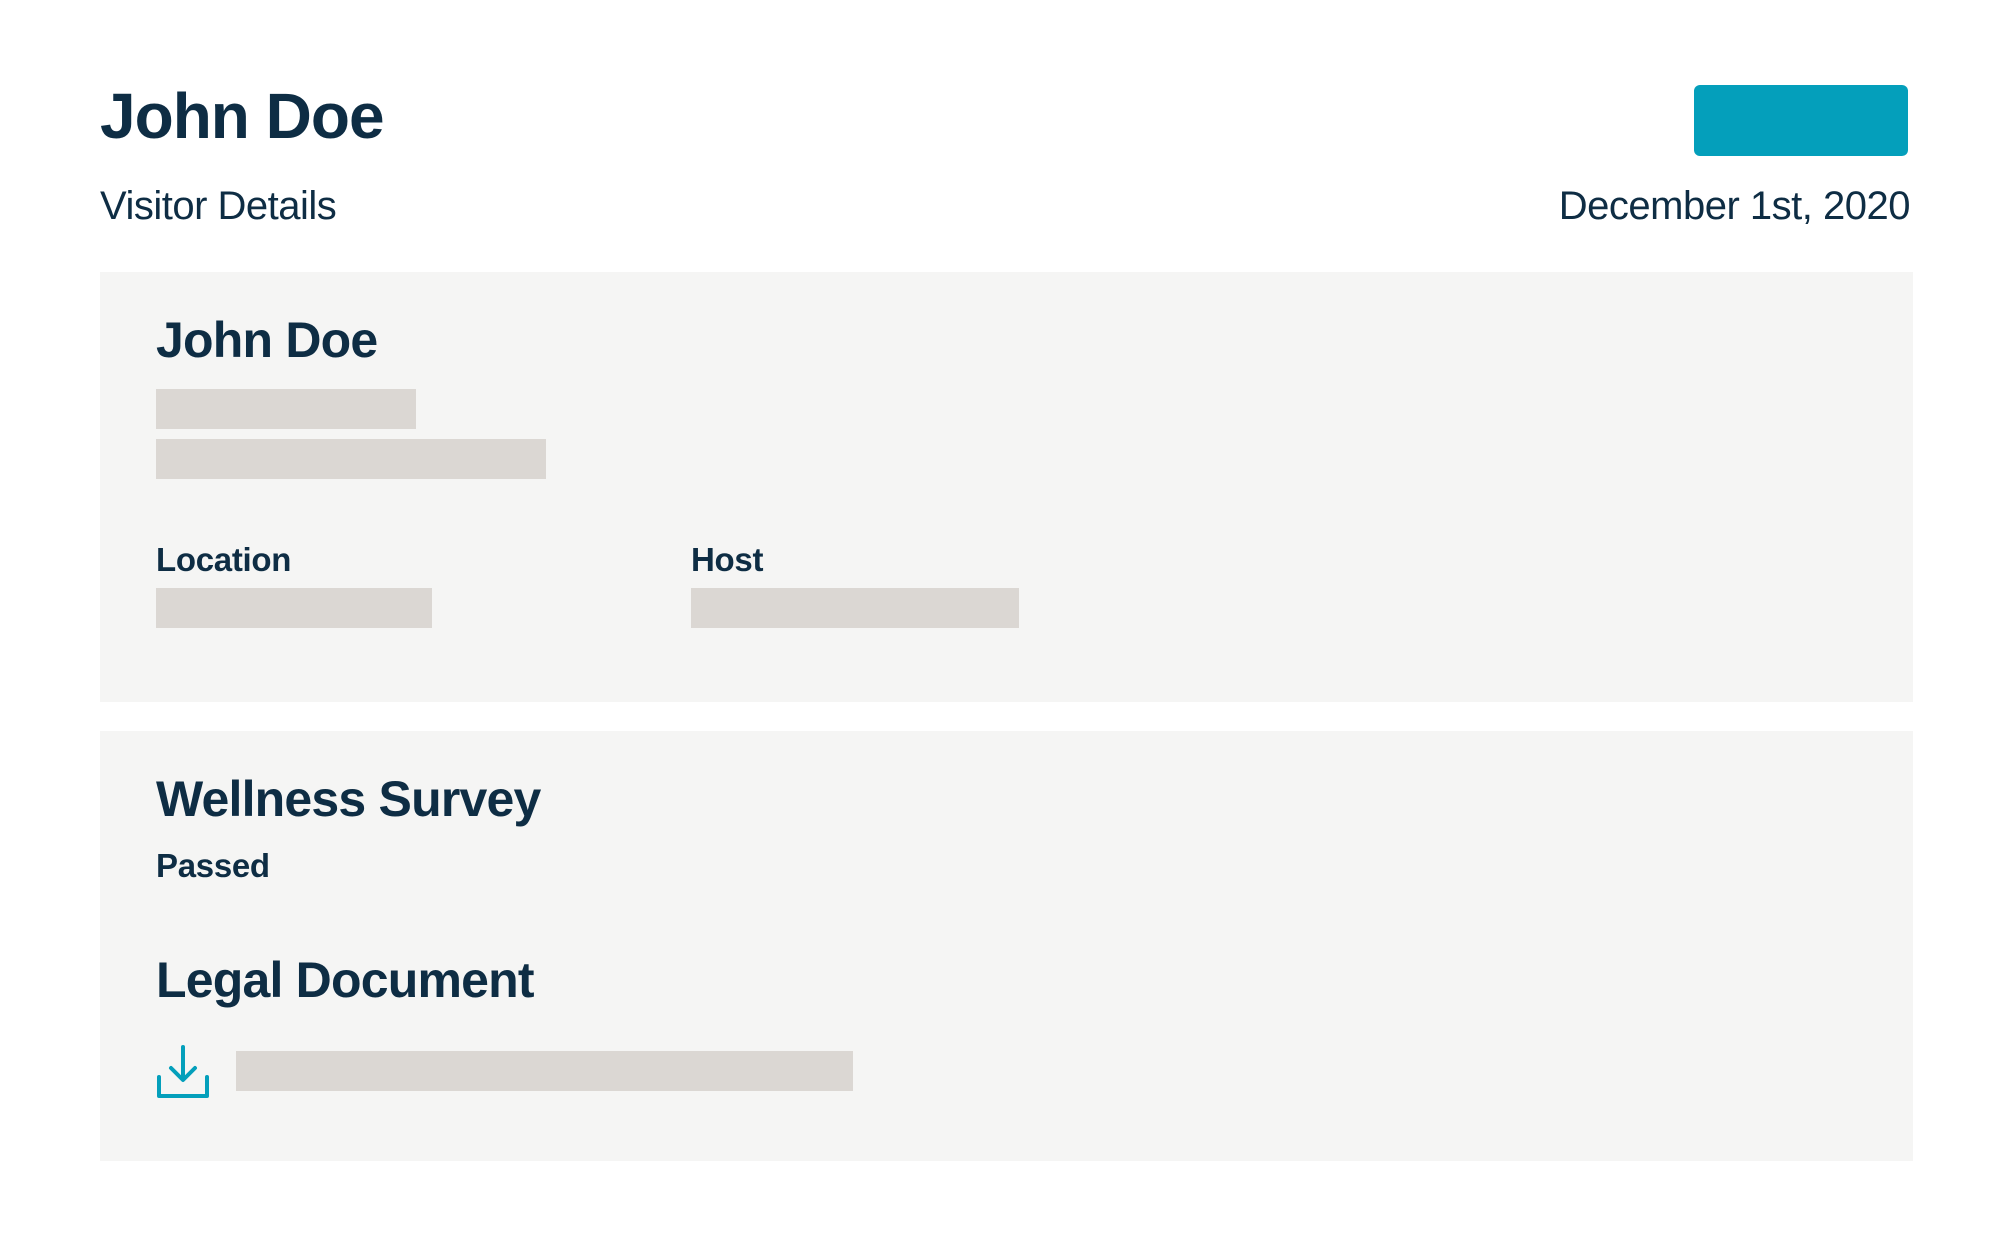  I want to click on page-subtitle: Visitor Details, so click(218, 206).